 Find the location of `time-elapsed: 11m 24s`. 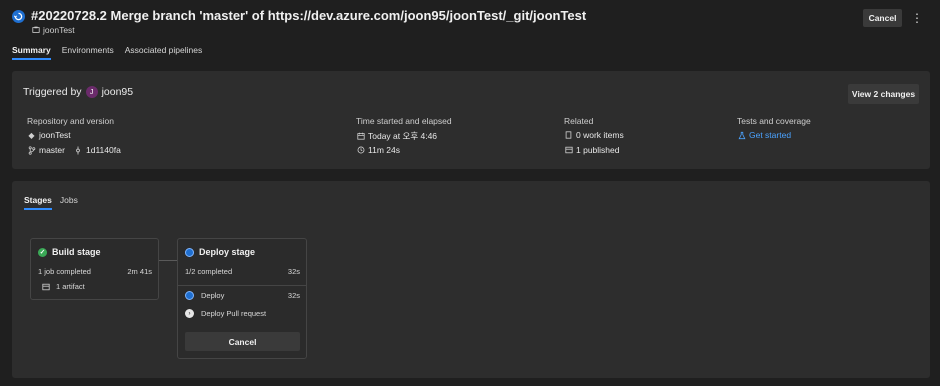

time-elapsed: 11m 24s is located at coordinates (384, 150).